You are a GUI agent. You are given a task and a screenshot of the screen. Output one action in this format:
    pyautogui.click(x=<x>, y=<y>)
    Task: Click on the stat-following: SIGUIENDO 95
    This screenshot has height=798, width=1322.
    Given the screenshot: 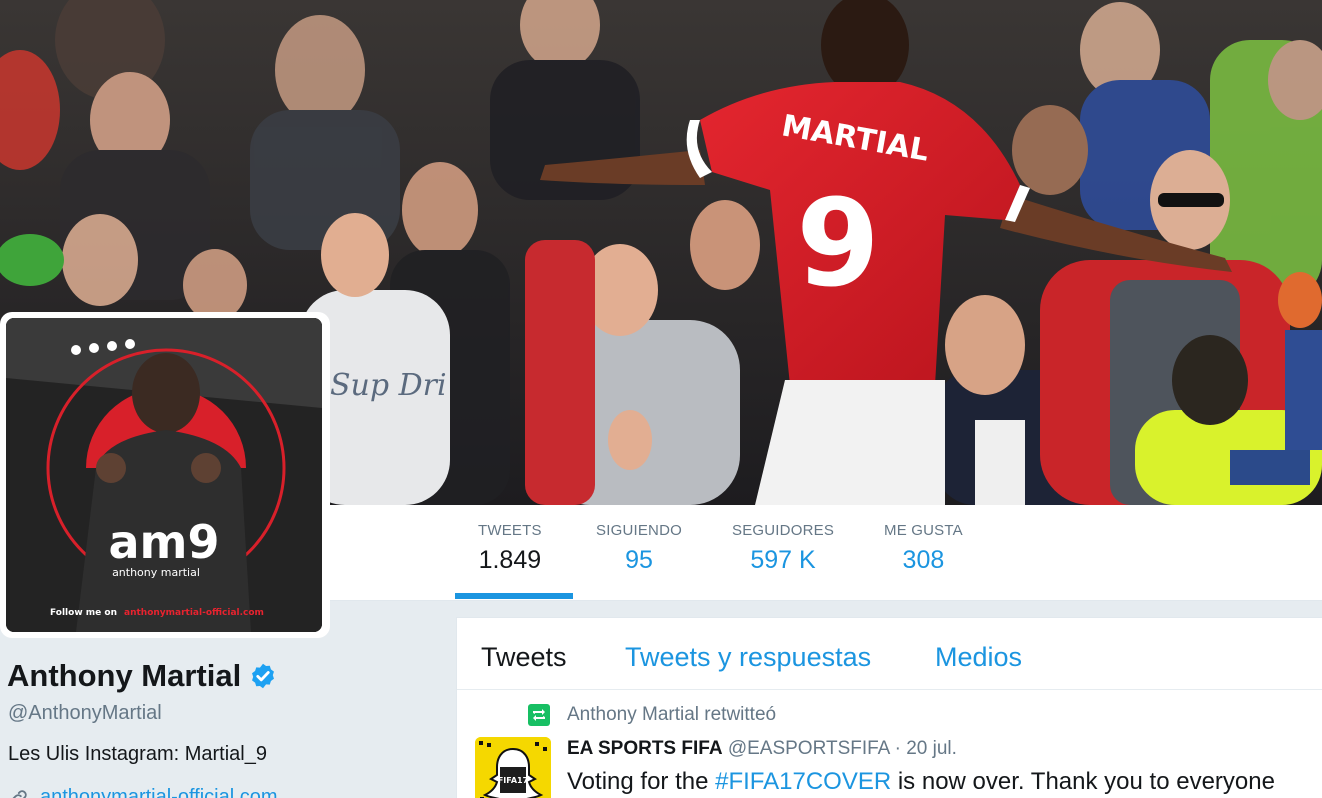 What is the action you would take?
    pyautogui.click(x=639, y=548)
    